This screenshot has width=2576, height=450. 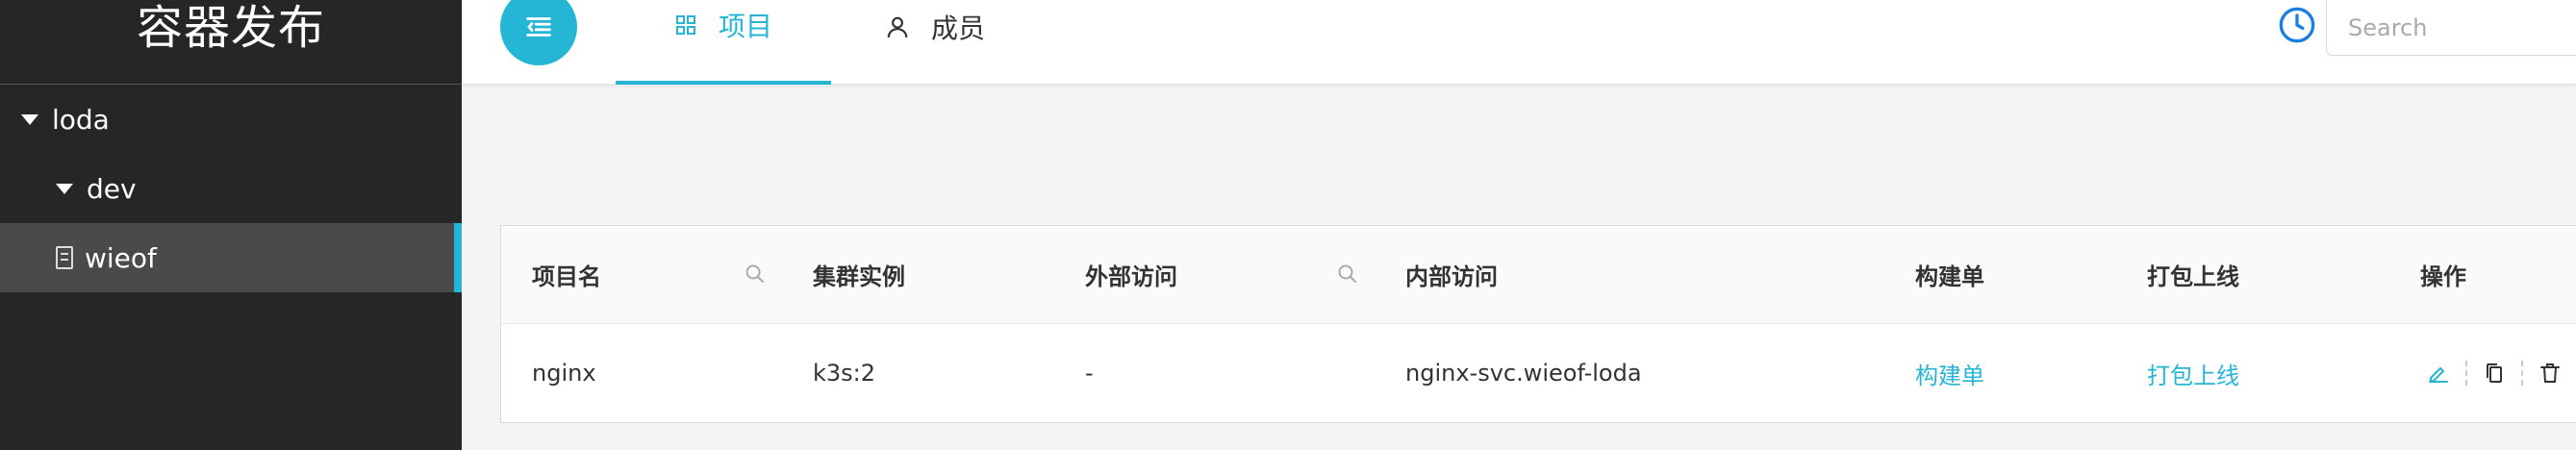 I want to click on column-header-name: 项目名, so click(x=567, y=276).